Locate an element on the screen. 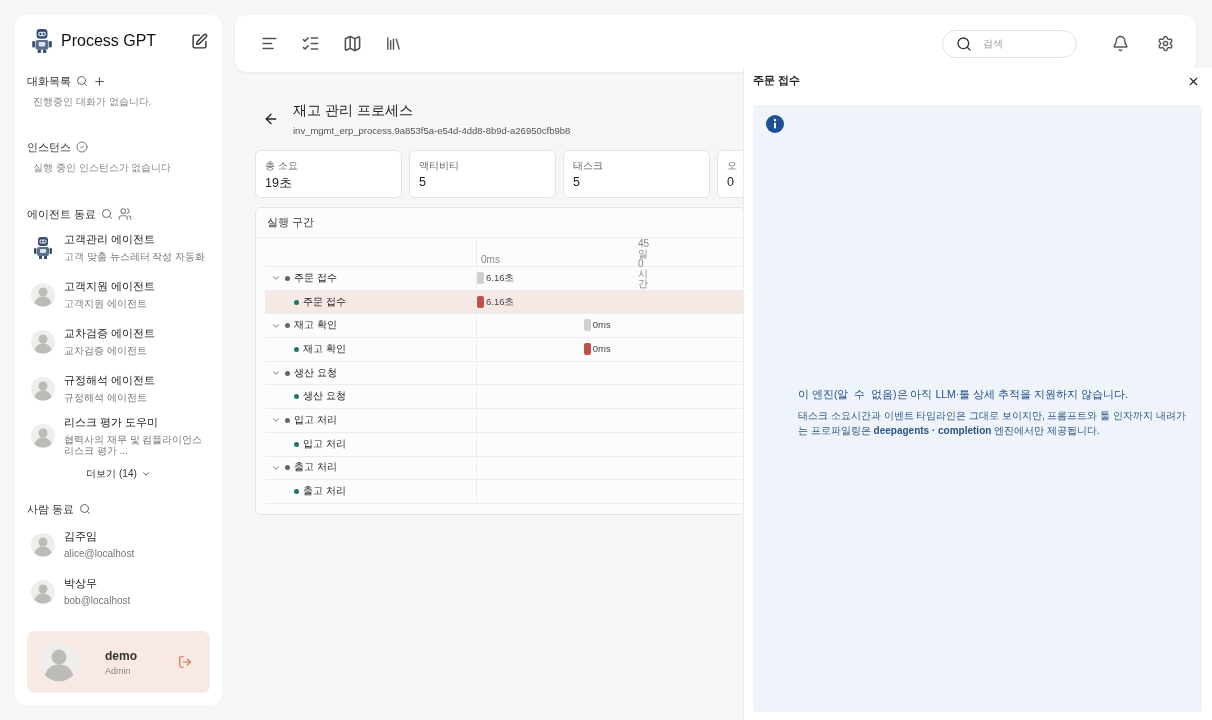 The width and height of the screenshot is (1212, 720). timeline-row: 입고 처리 is located at coordinates (504, 444).